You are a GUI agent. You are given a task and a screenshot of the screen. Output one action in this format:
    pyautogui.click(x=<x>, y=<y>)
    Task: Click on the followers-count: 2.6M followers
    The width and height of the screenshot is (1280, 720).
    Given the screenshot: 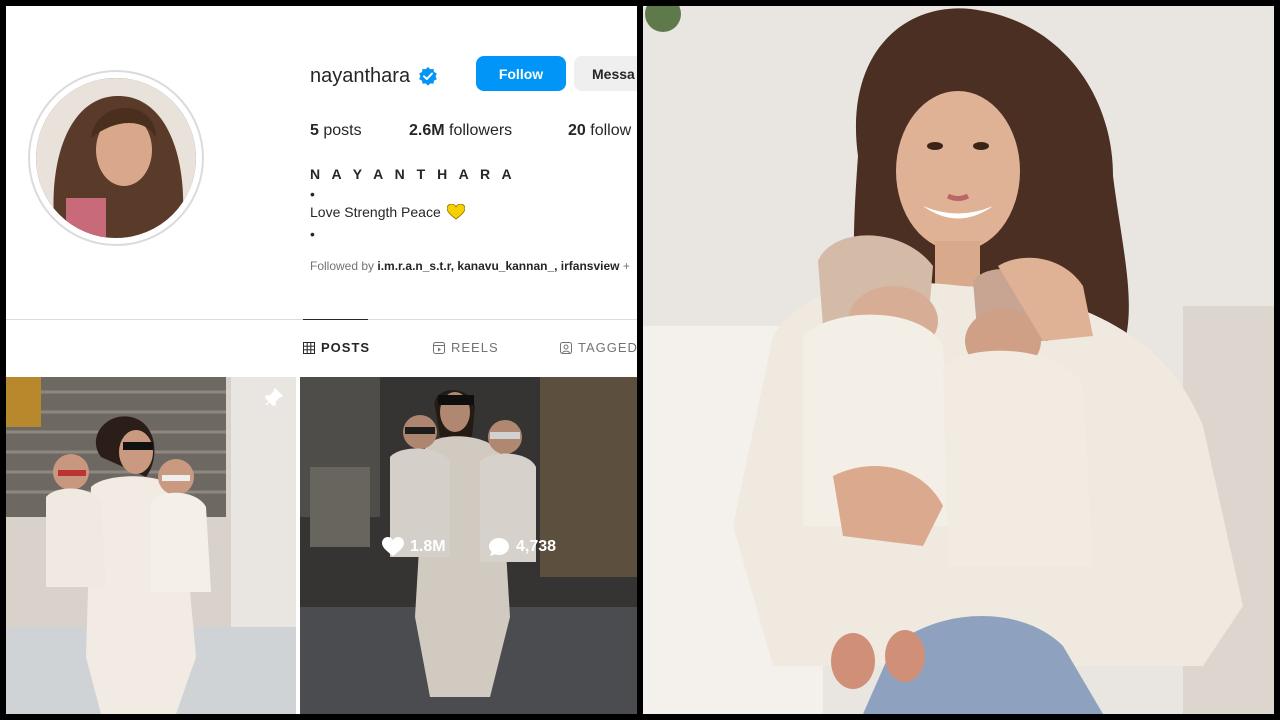 What is the action you would take?
    pyautogui.click(x=460, y=131)
    